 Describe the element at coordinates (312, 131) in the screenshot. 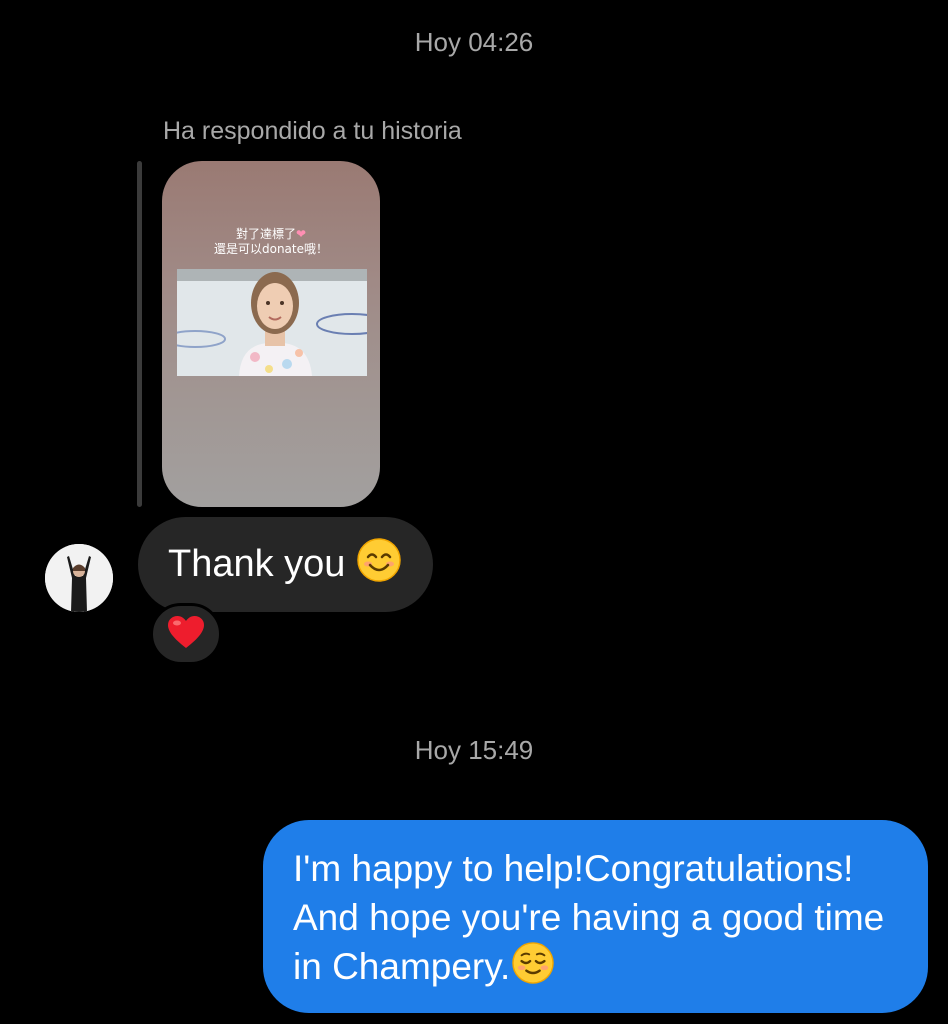

I see `story-reply-label: Ha respondido a tu historia` at that location.